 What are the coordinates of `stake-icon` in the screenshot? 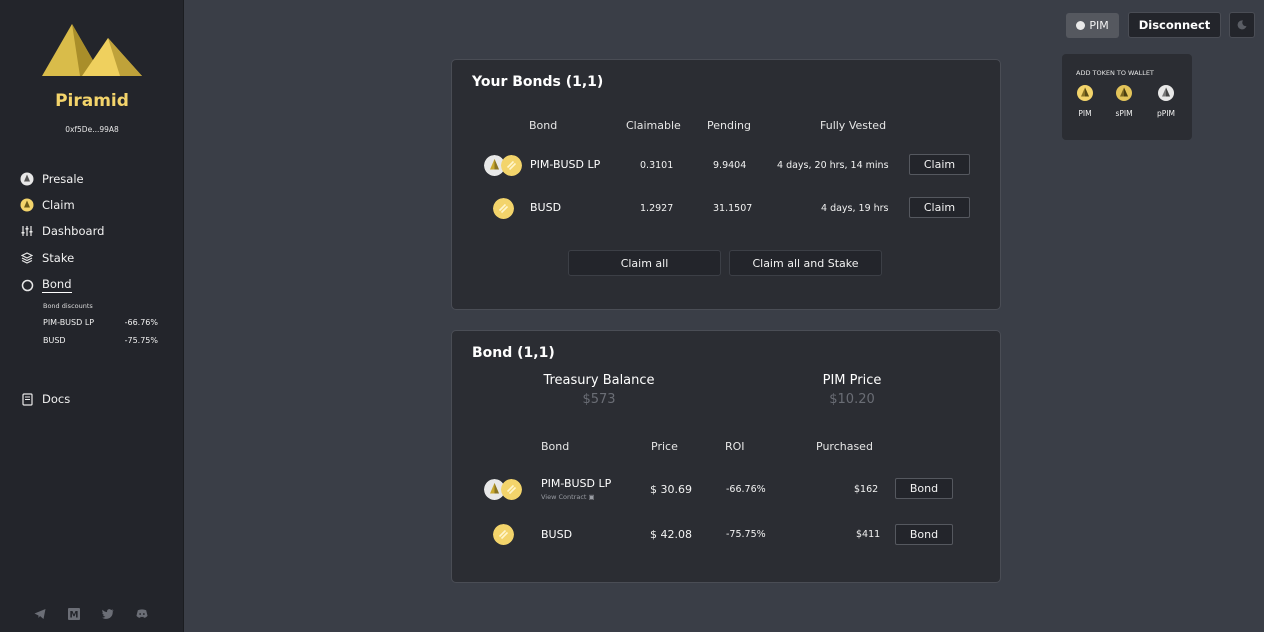 It's located at (27, 258).